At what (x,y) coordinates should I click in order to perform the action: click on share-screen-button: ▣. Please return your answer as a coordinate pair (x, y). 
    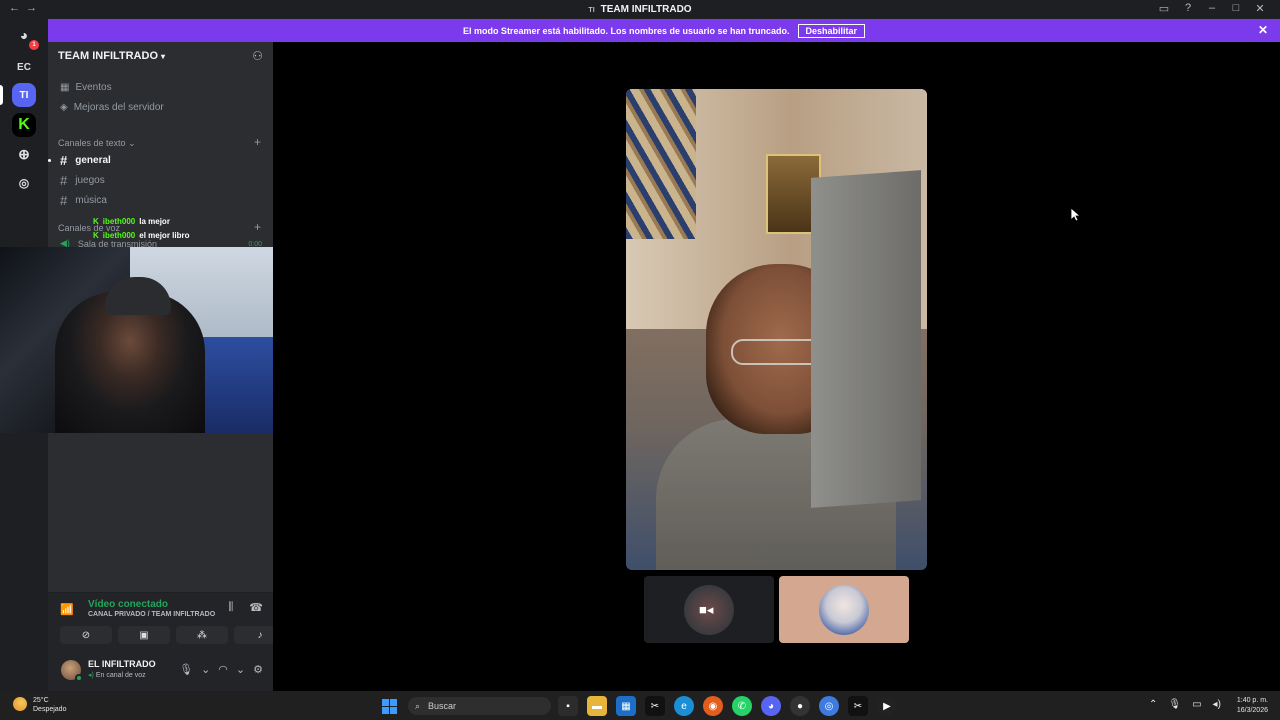
    Looking at the image, I should click on (144, 635).